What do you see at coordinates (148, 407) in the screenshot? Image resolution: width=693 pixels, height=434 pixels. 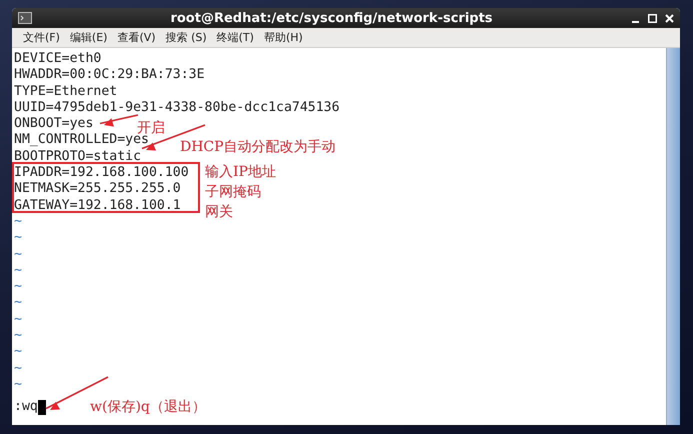 I see `annotation: w(保存)q（退出）` at bounding box center [148, 407].